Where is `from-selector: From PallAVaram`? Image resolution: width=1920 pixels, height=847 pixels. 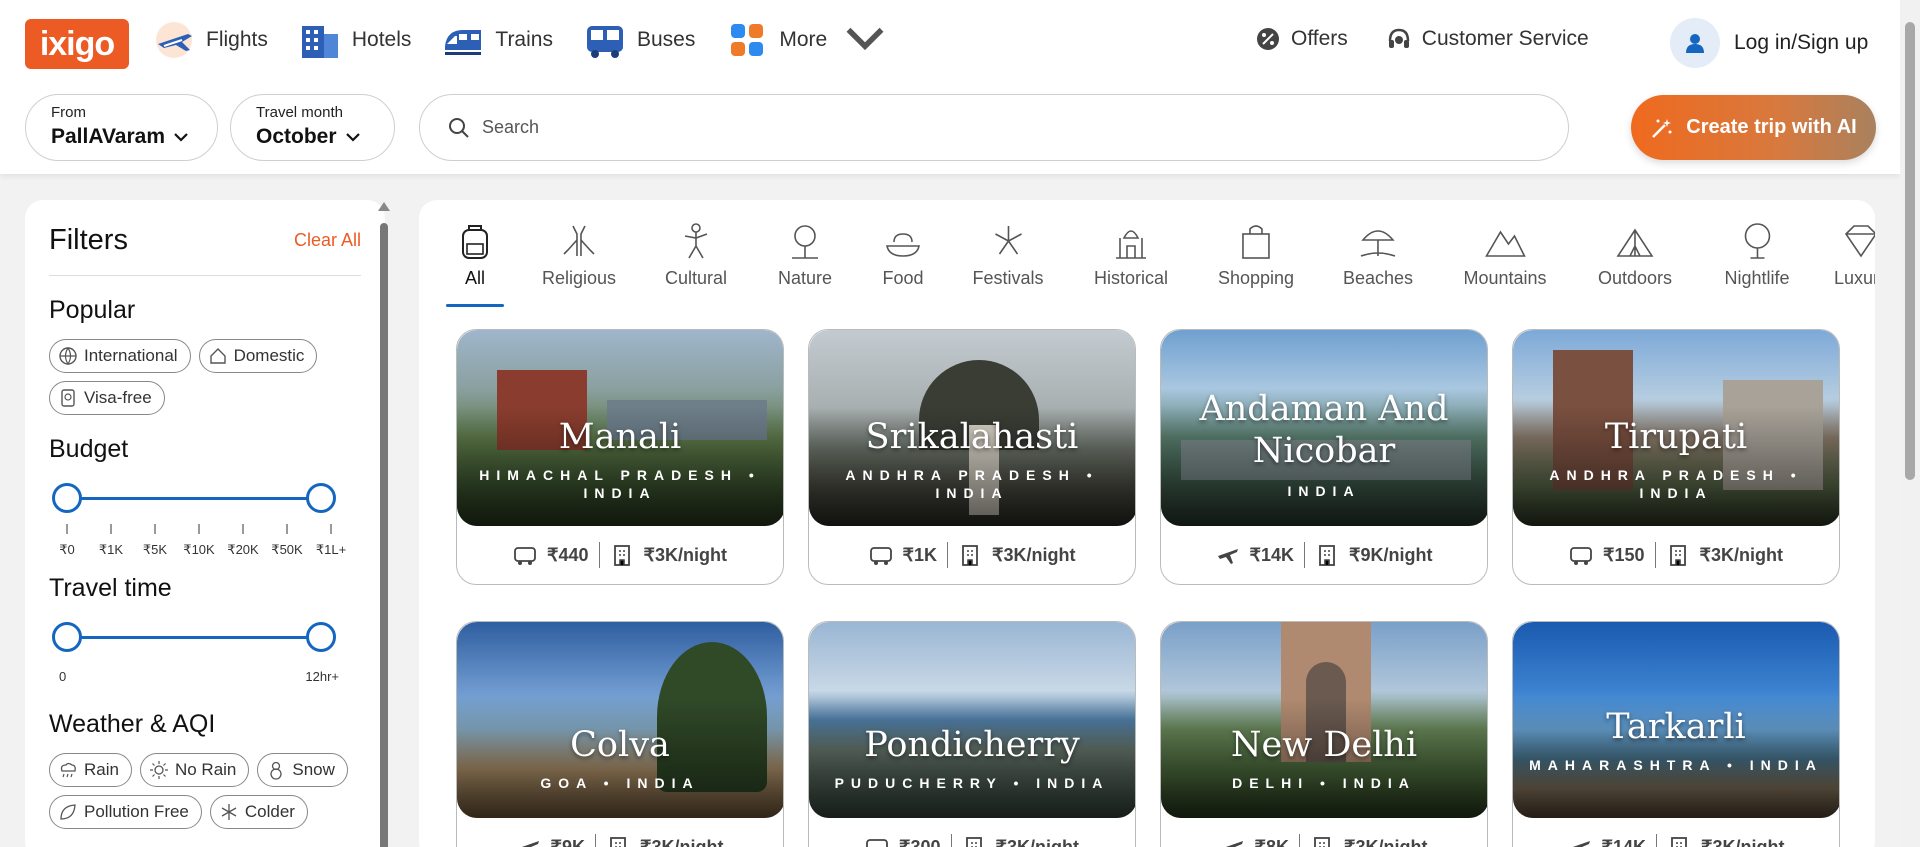 from-selector: From PallAVaram is located at coordinates (121, 127).